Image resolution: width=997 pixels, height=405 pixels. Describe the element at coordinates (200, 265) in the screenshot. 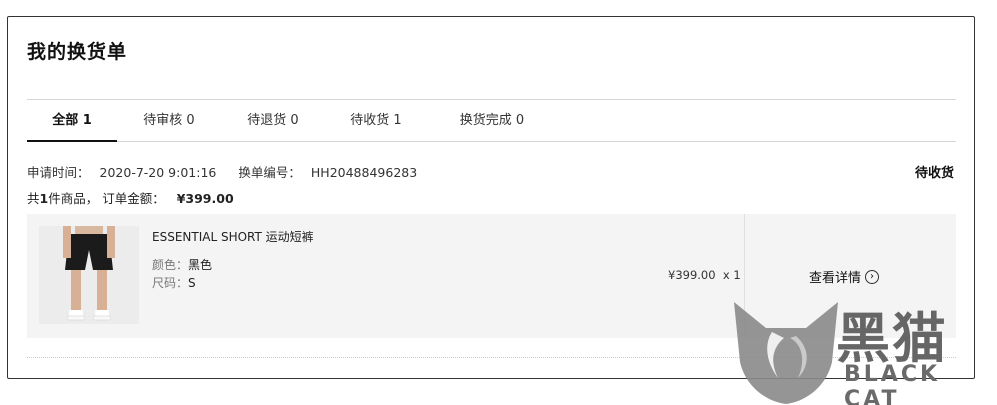

I see `color-value: 黑色` at that location.